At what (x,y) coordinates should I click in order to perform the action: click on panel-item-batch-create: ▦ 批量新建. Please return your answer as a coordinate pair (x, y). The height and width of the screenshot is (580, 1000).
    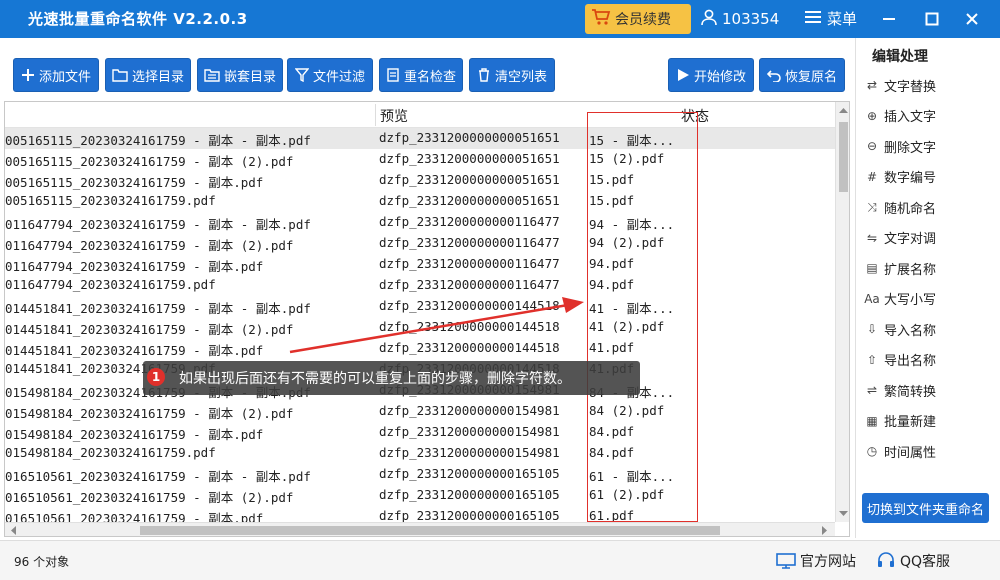
    Looking at the image, I should click on (900, 421).